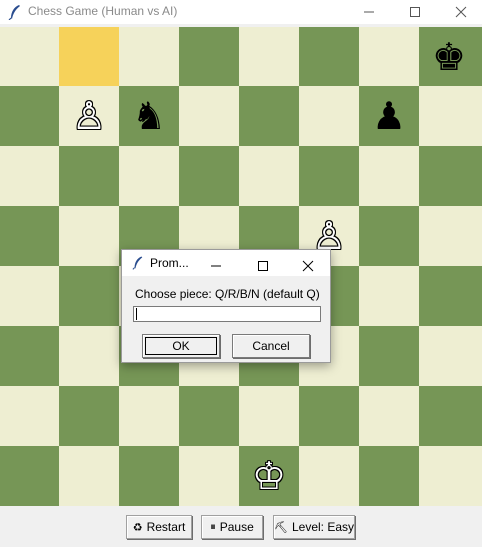  I want to click on square-g4, so click(389, 296).